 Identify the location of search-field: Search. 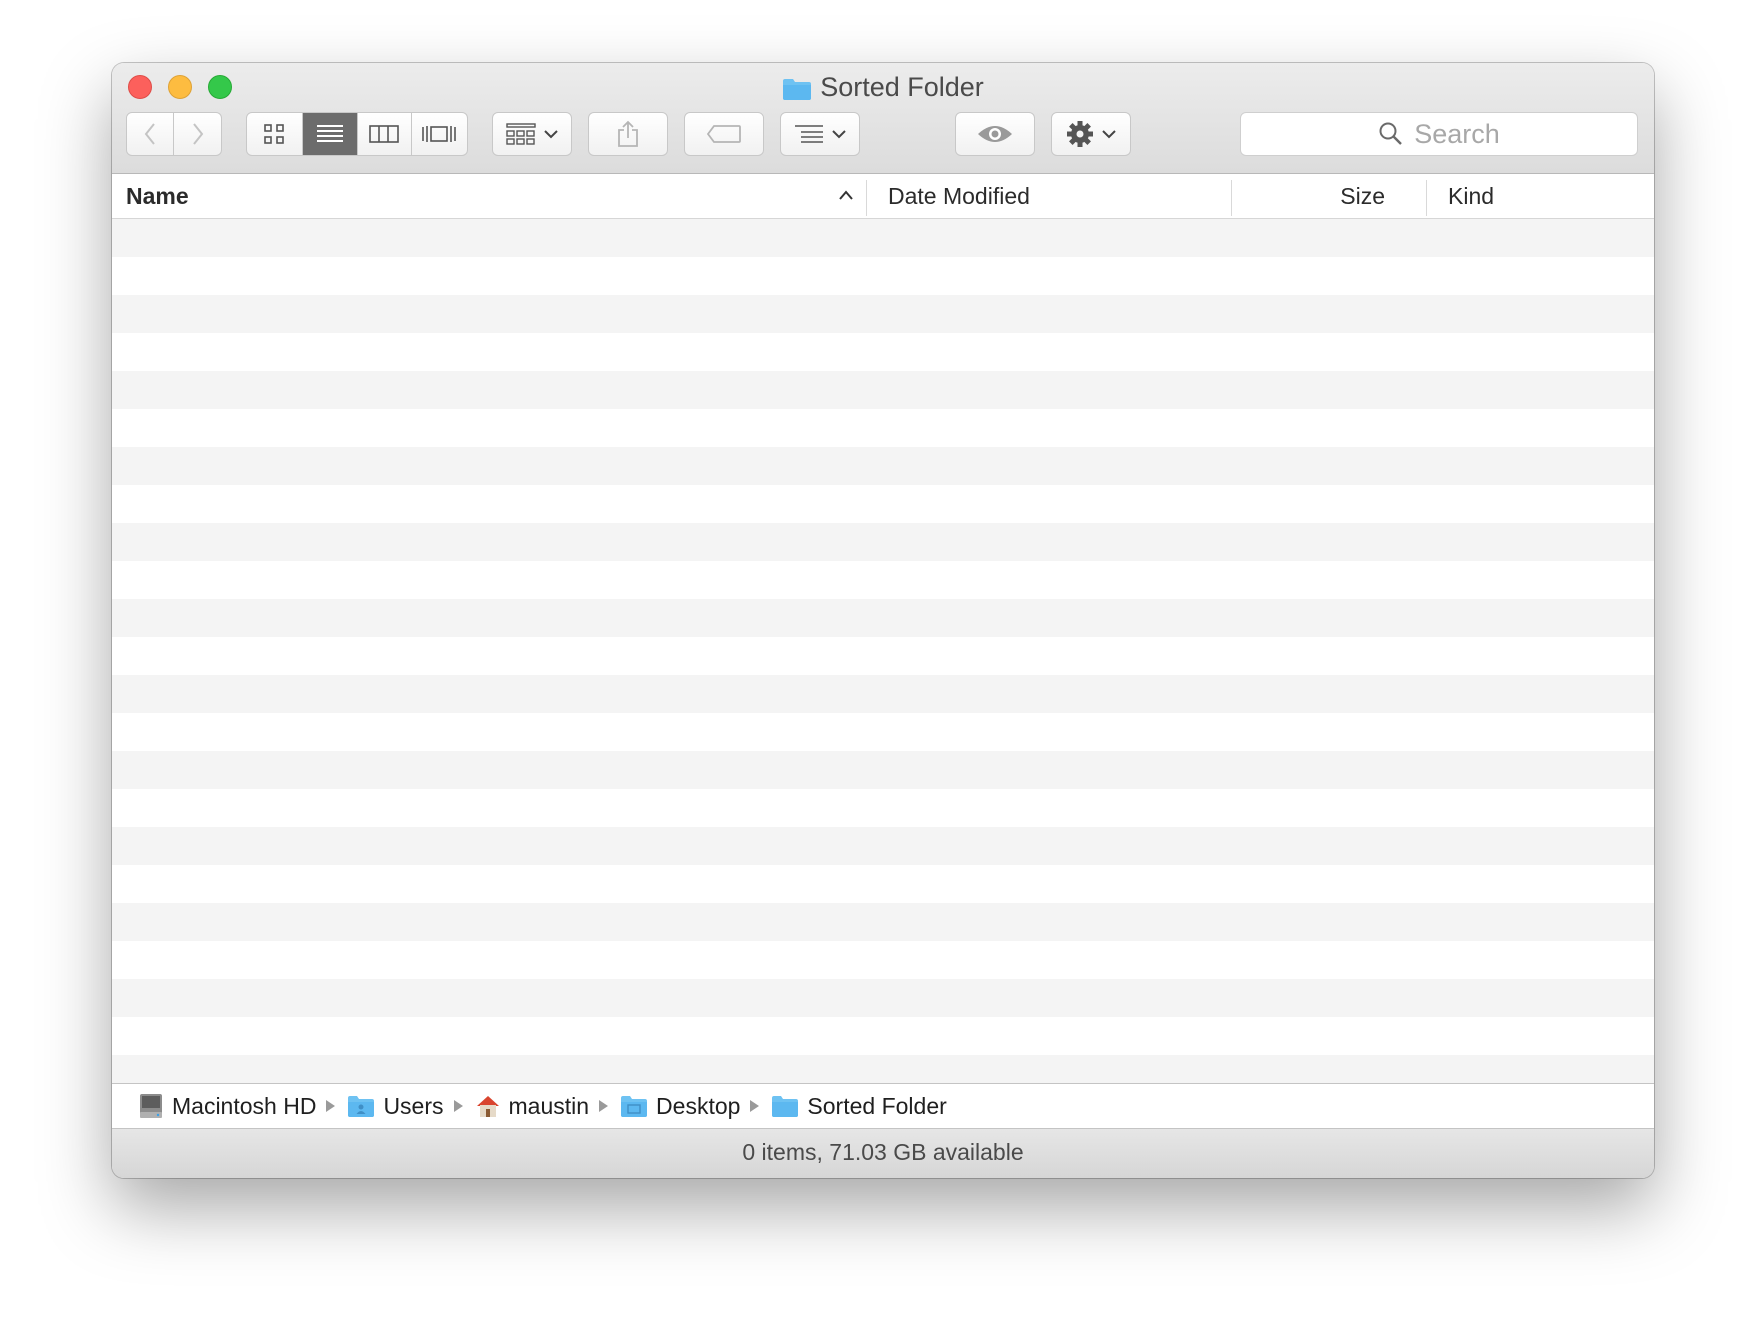
(1439, 134).